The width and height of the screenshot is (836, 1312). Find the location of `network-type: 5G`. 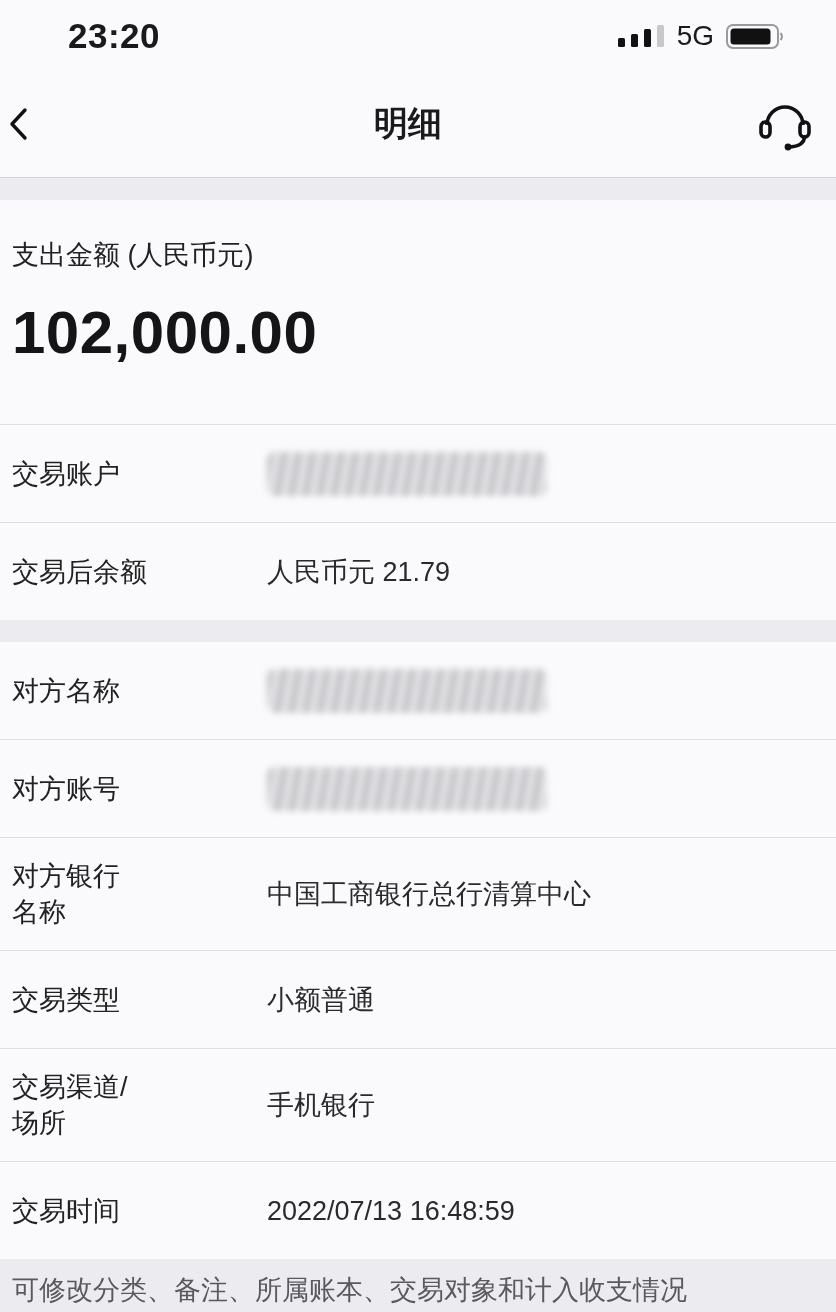

network-type: 5G is located at coordinates (695, 36).